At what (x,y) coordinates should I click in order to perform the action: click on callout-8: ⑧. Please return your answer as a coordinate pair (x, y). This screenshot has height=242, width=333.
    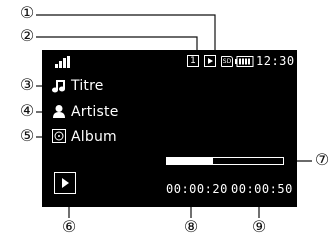
    Looking at the image, I should click on (191, 226).